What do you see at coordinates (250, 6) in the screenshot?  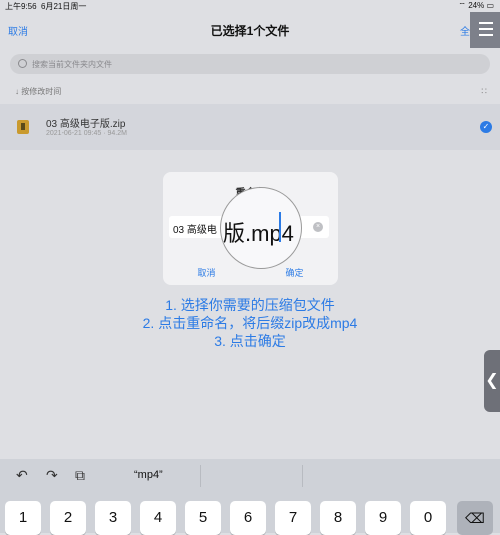 I see `status-bar: 上午9:56 6月21日周一 ⌔ 24% ▭` at bounding box center [250, 6].